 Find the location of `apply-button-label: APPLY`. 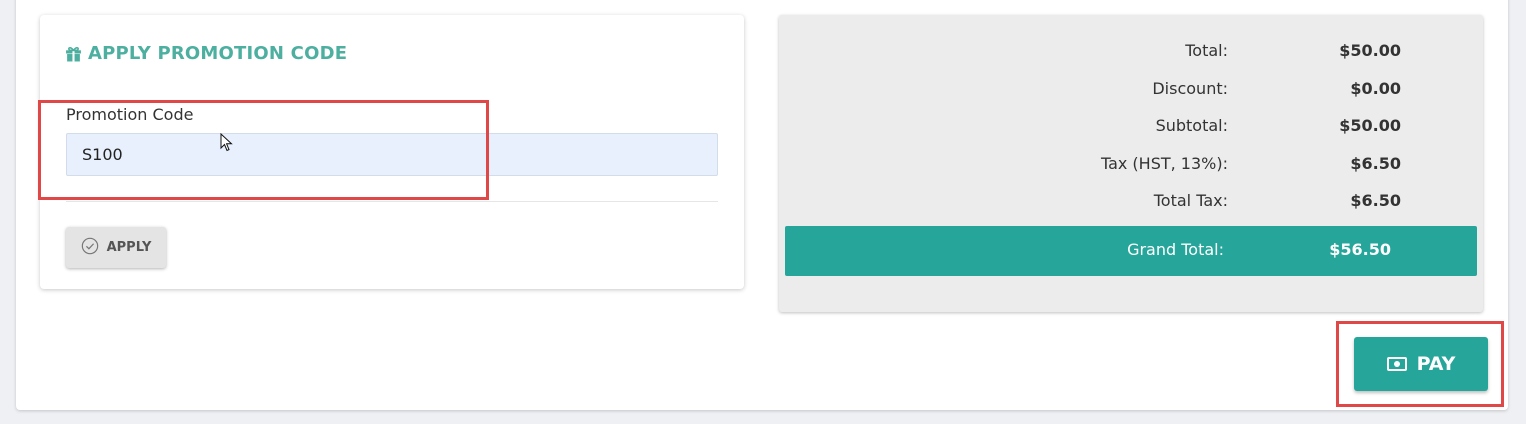

apply-button-label: APPLY is located at coordinates (129, 247).